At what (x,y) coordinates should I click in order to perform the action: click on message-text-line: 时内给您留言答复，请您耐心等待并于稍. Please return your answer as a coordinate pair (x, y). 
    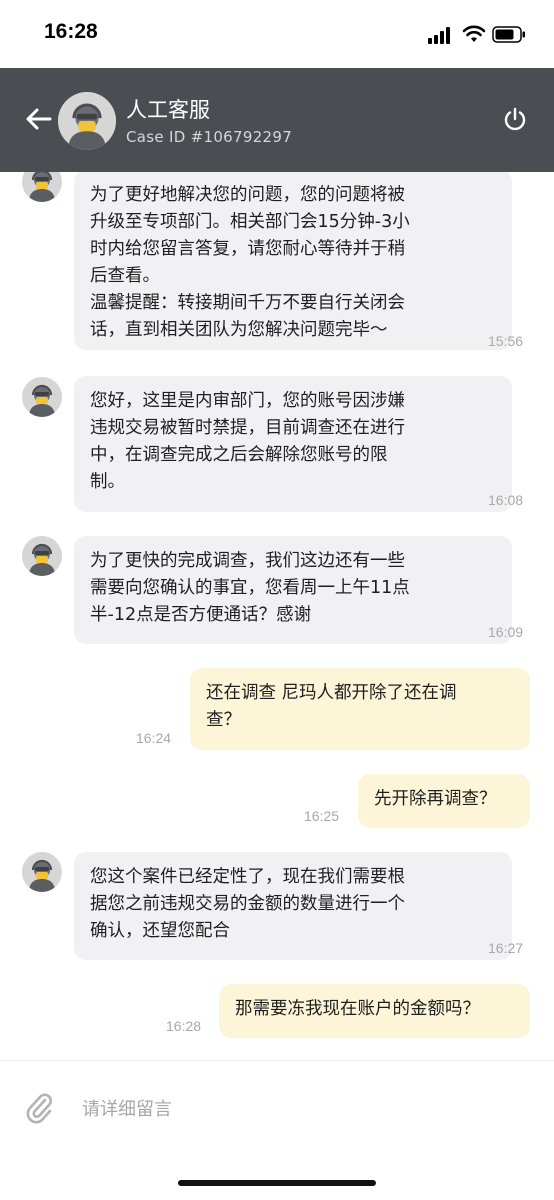
    Looking at the image, I should click on (247, 249).